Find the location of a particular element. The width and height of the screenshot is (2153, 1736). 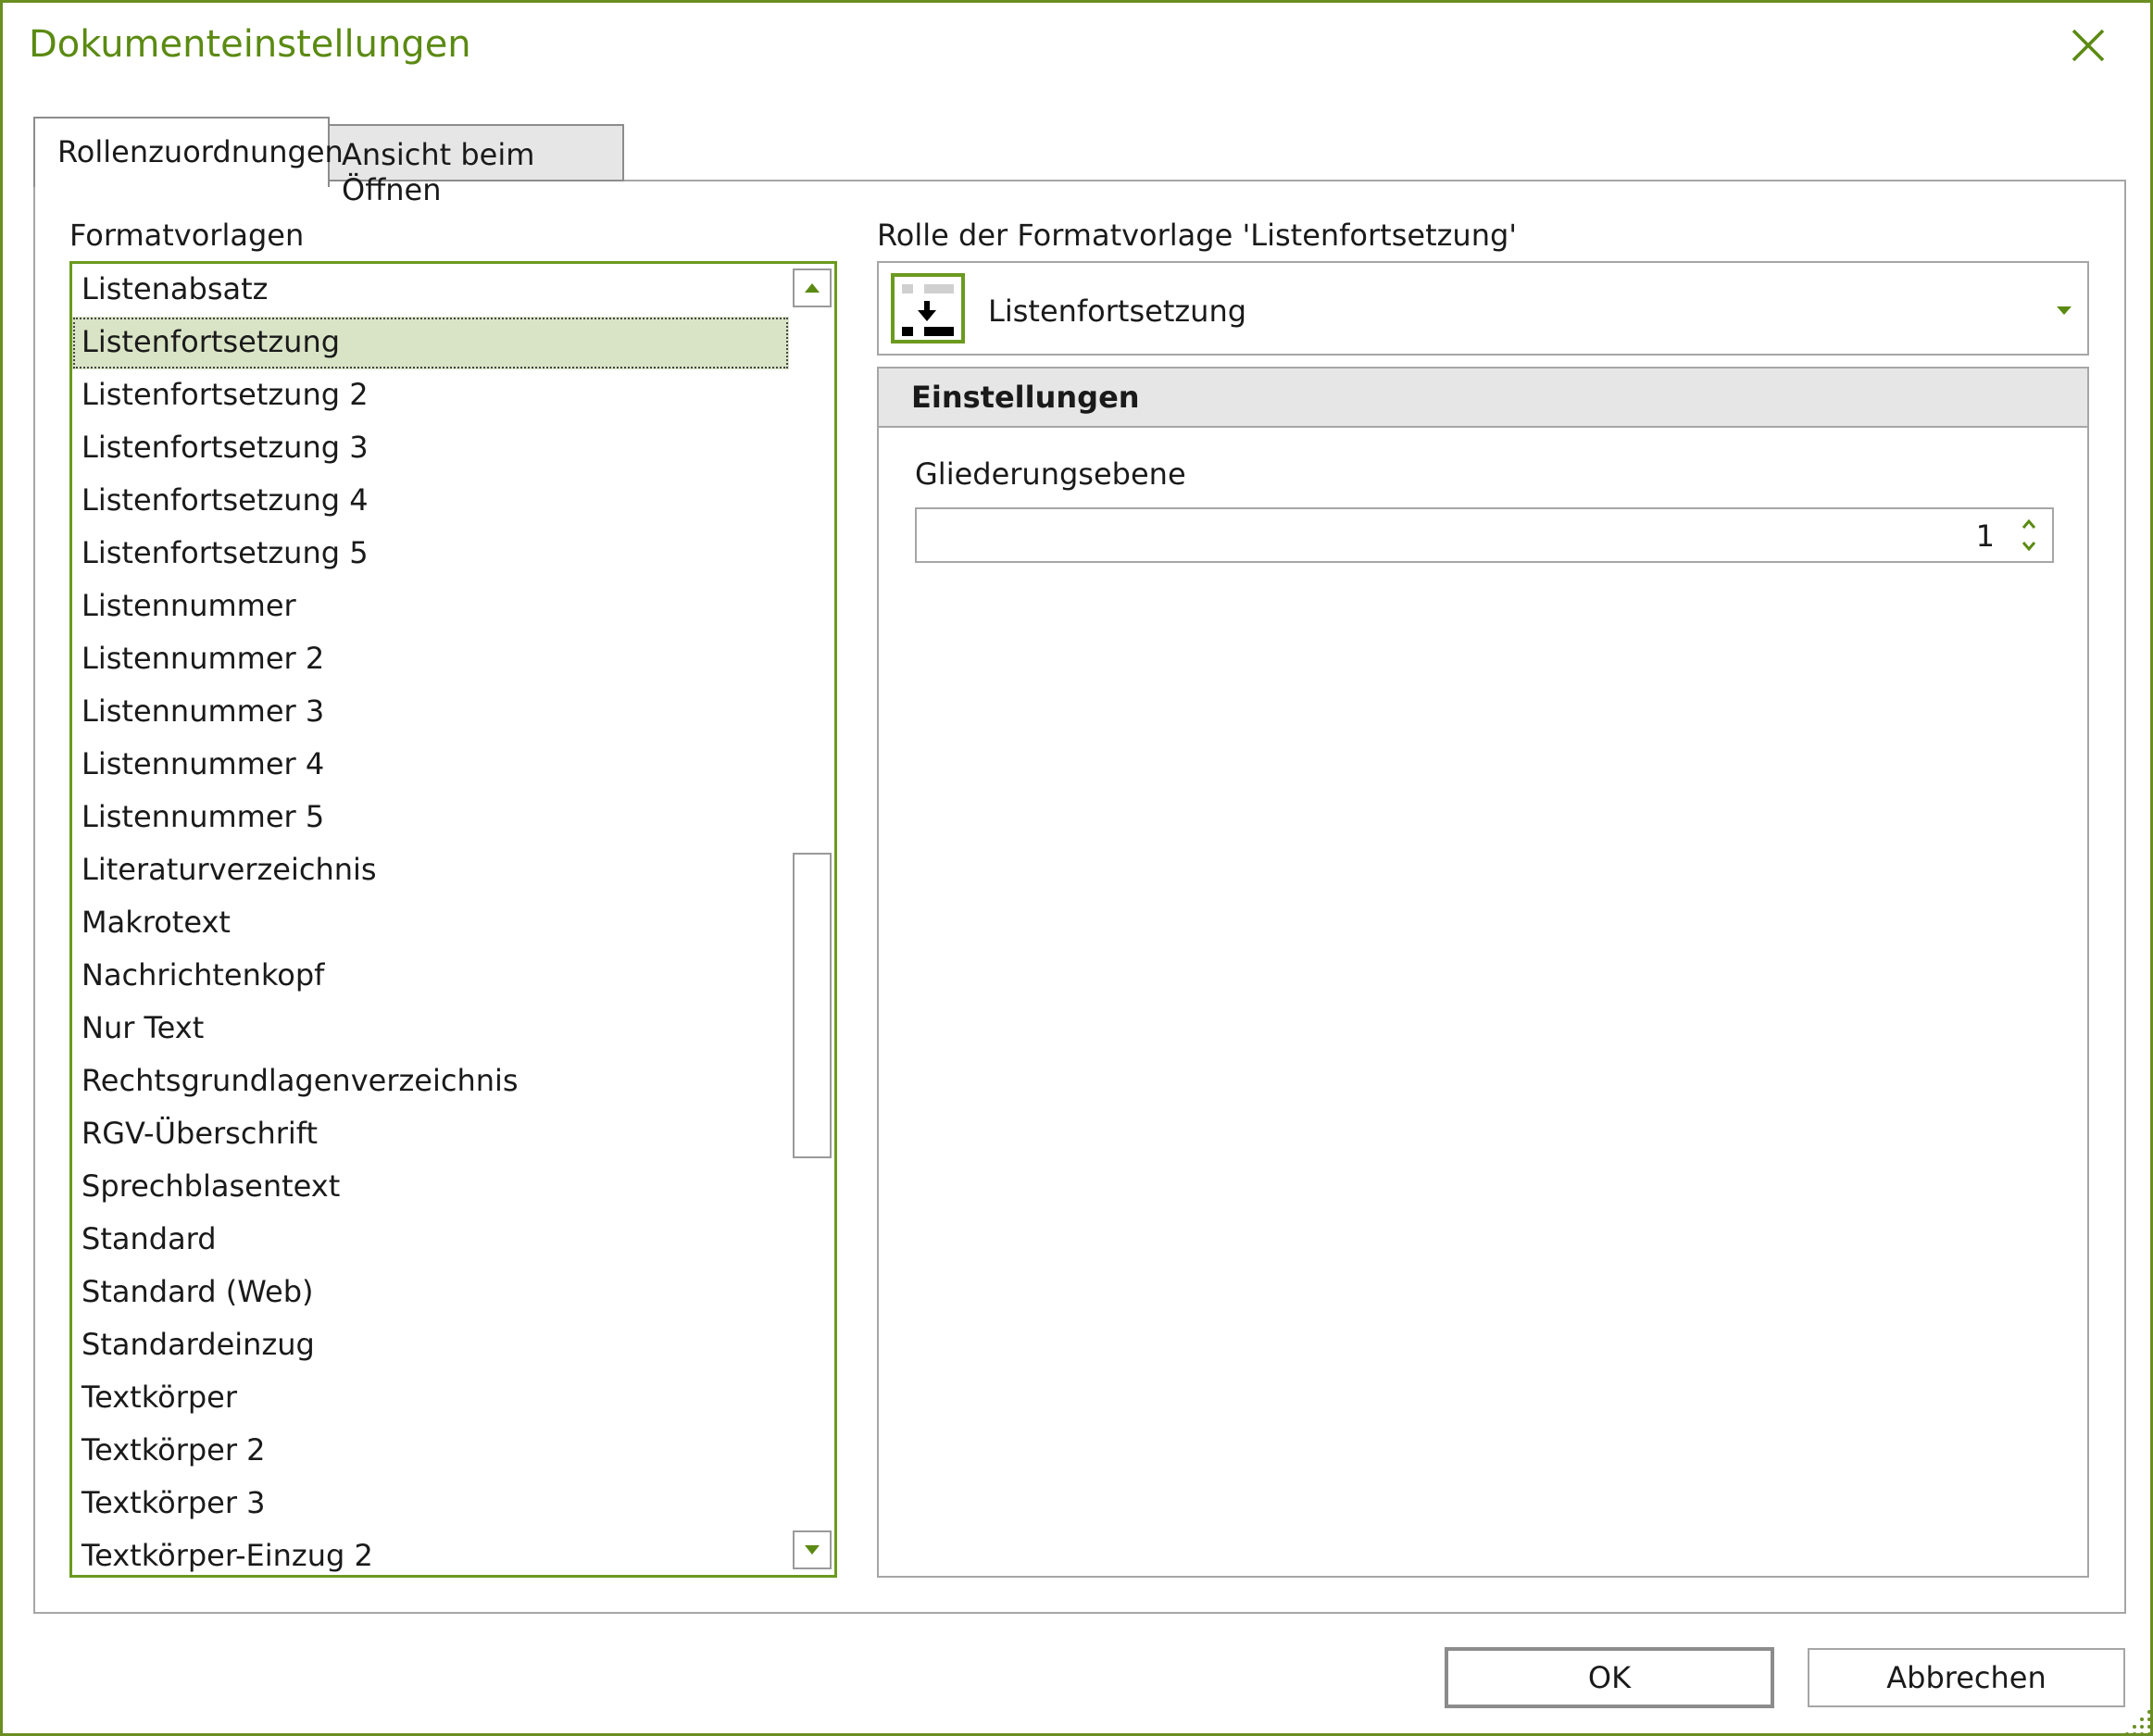

list-item: RGV-Überschrift is located at coordinates (430, 1134).